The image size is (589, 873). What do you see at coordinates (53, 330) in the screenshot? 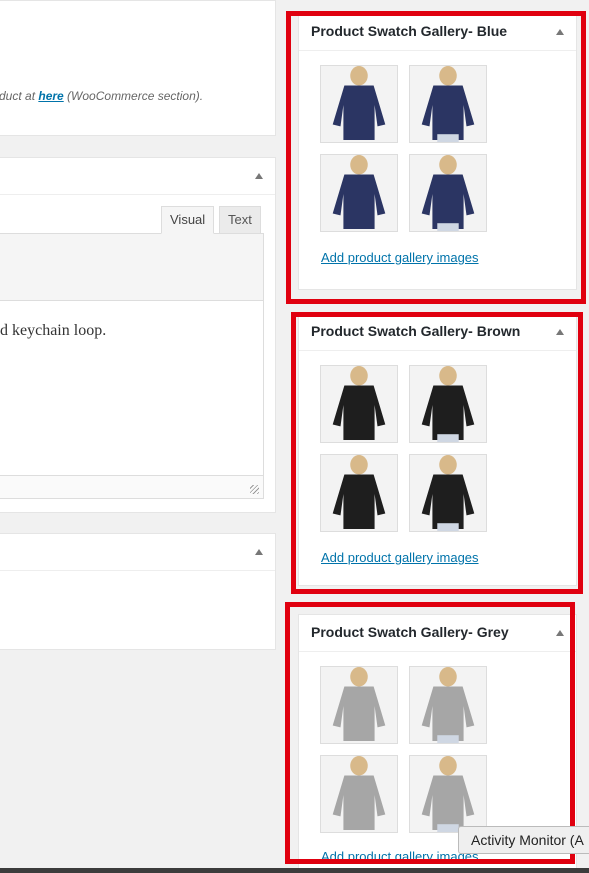
I see `editor-text: d keychain loop.` at bounding box center [53, 330].